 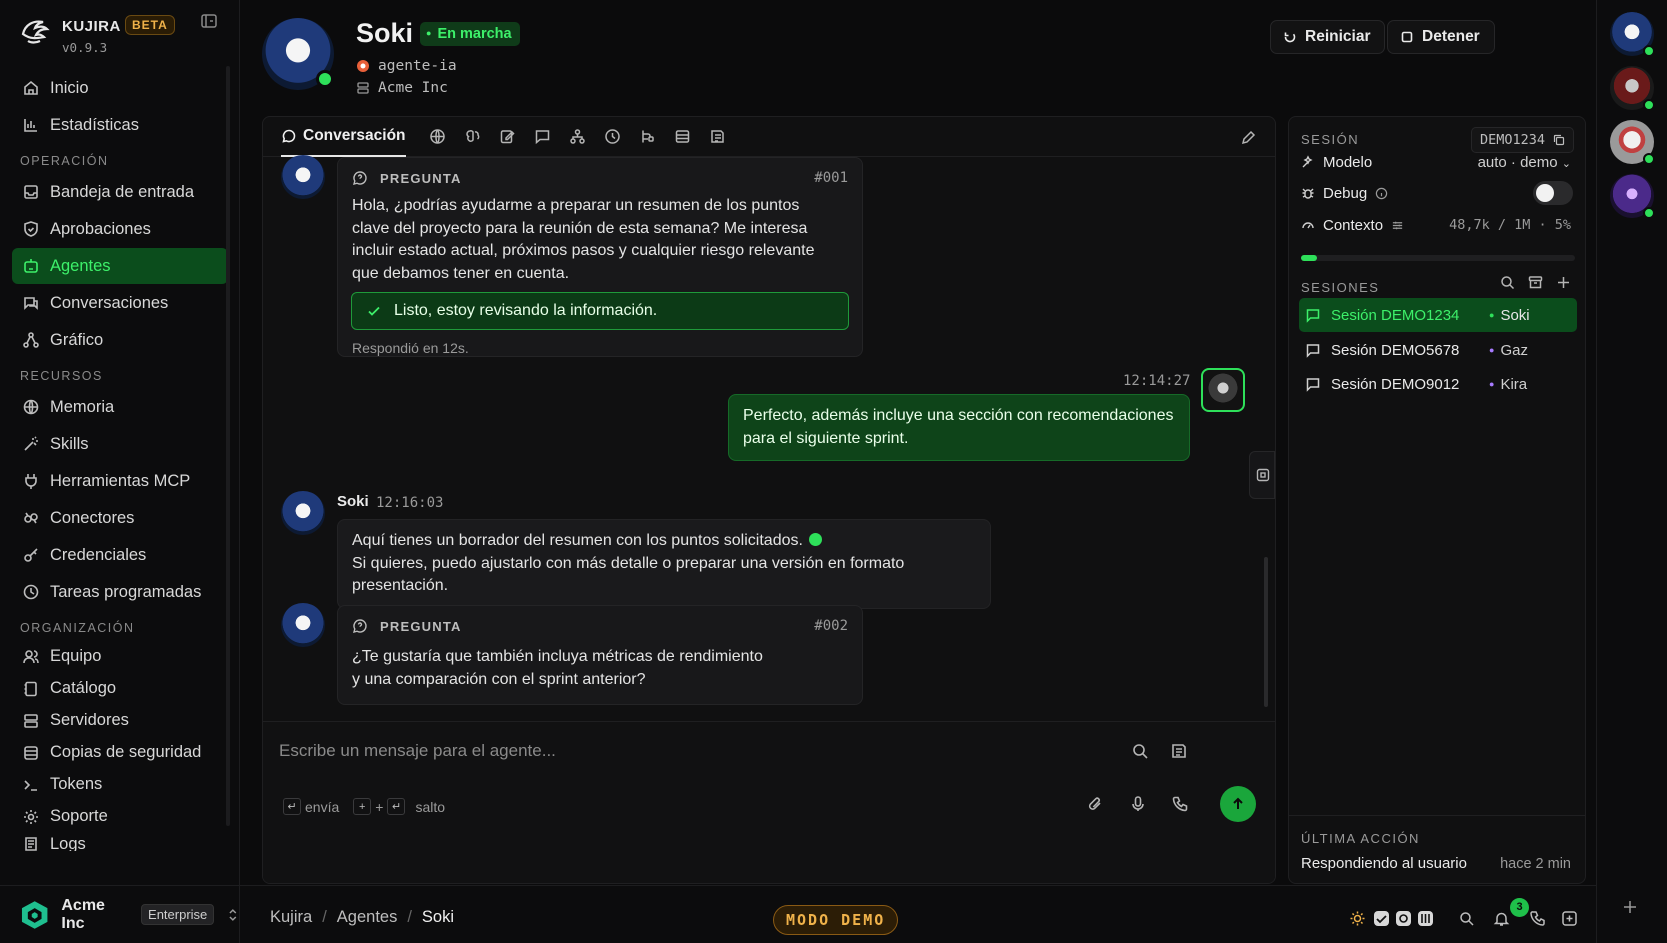 What do you see at coordinates (1328, 37) in the screenshot?
I see `restart-button: Reiniciar` at bounding box center [1328, 37].